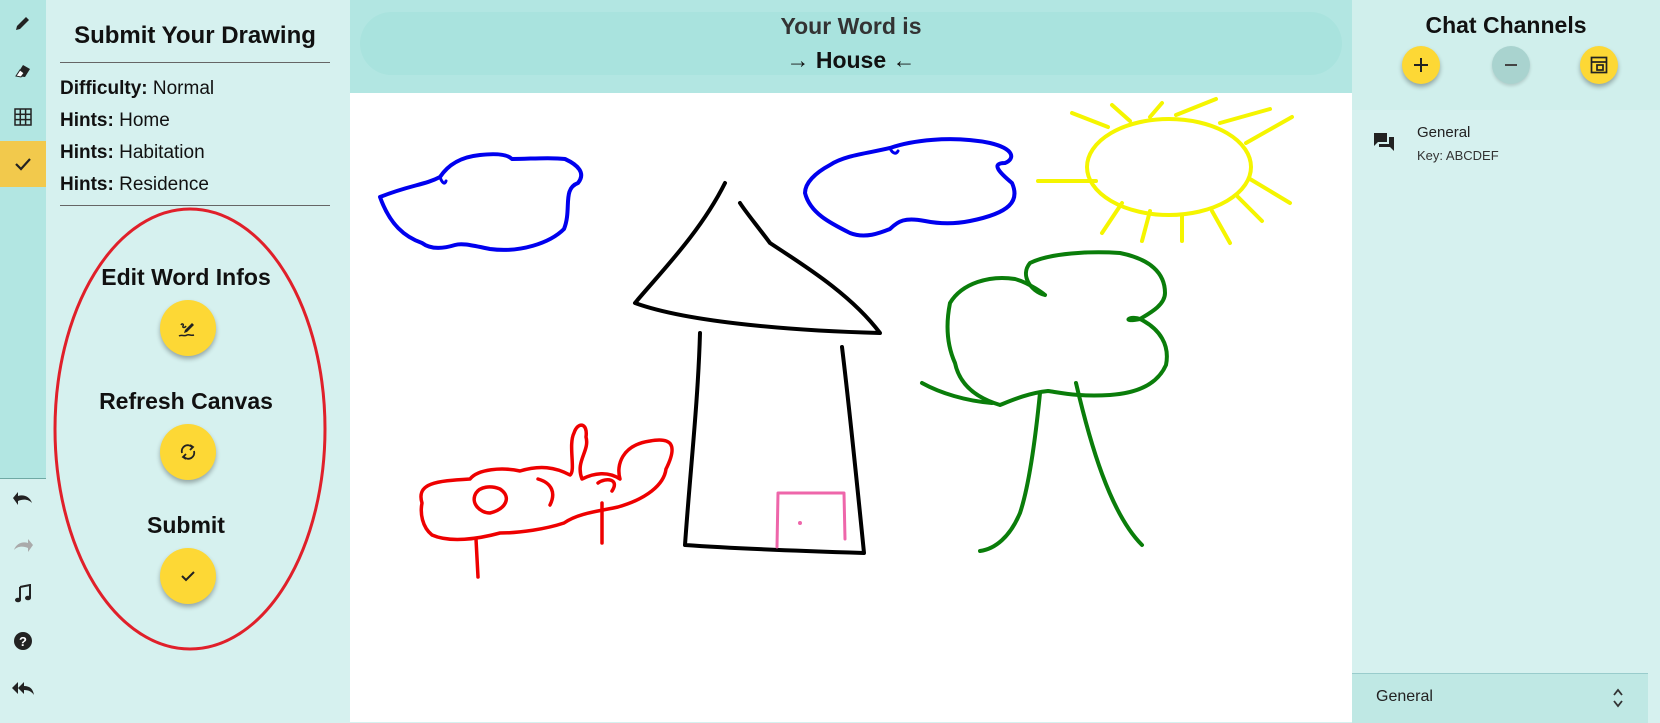  I want to click on pencil-tool, so click(23, 23).